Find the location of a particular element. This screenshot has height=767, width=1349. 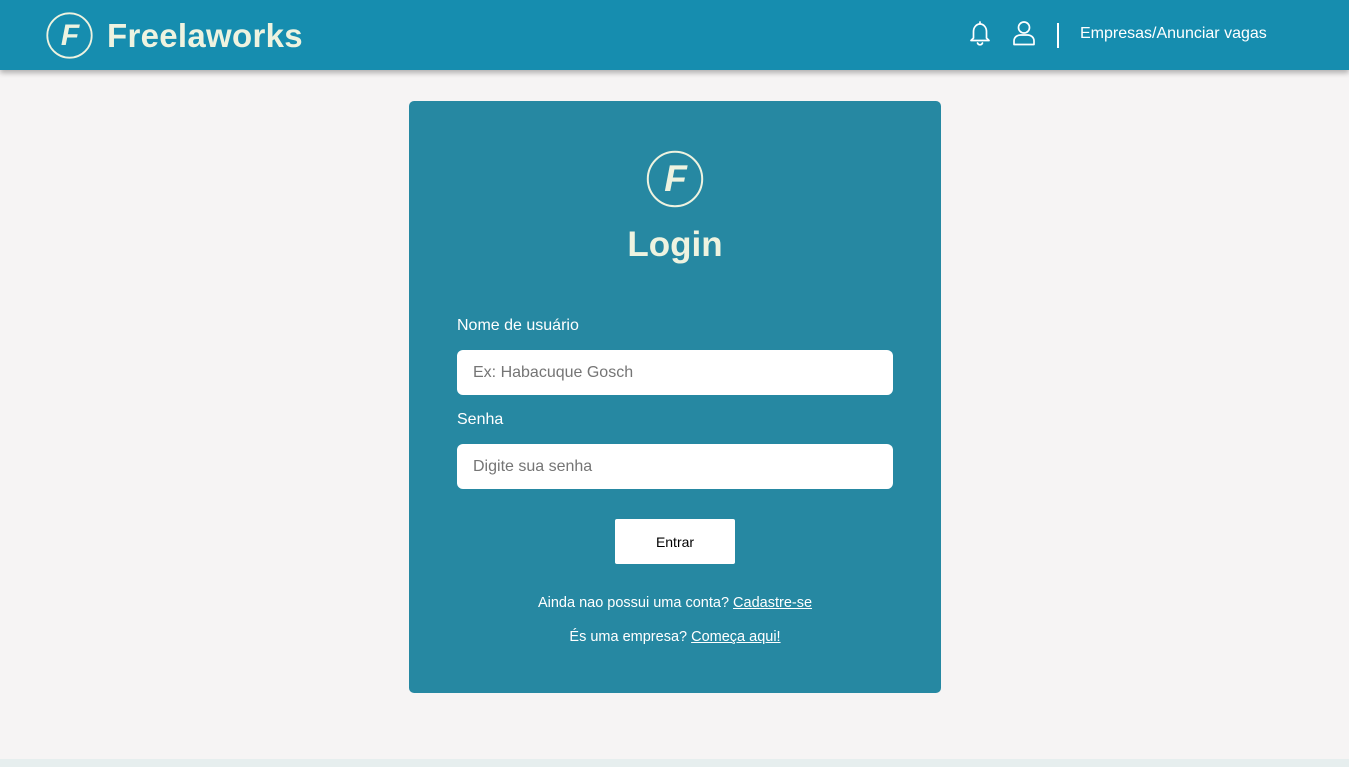

companies-post-jobs-link: Empresas/Anunciar vagas is located at coordinates (1173, 34).